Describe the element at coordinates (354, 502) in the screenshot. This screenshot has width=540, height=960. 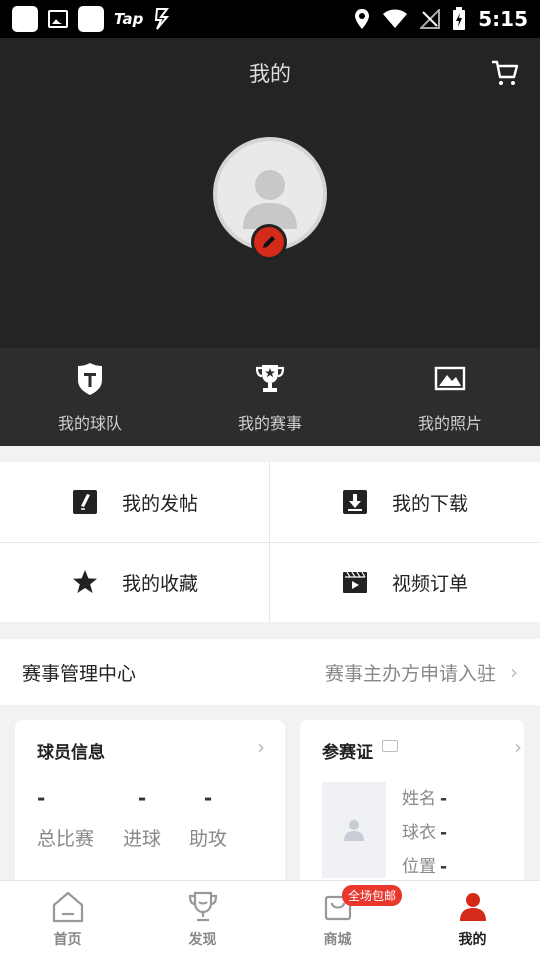
I see `download-icon` at that location.